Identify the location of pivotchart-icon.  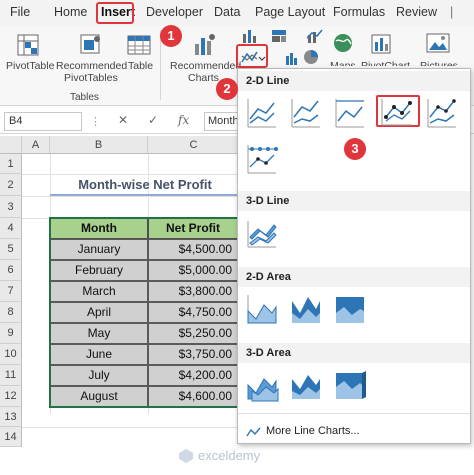
(381, 44).